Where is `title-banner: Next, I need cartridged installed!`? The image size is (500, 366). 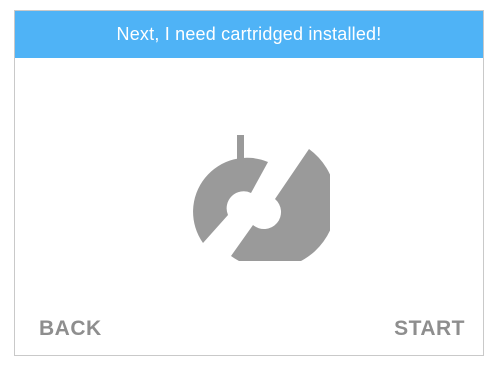 title-banner: Next, I need cartridged installed! is located at coordinates (249, 34).